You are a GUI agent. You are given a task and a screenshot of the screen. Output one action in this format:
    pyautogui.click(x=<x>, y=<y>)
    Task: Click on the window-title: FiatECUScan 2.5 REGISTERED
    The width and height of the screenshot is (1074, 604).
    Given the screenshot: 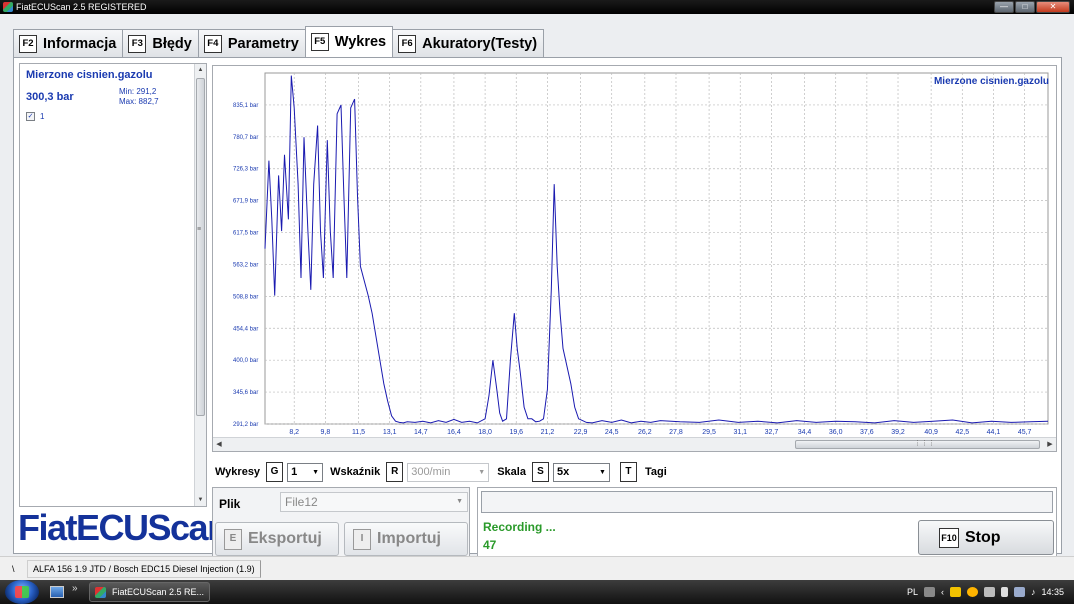 What is the action you would take?
    pyautogui.click(x=81, y=7)
    